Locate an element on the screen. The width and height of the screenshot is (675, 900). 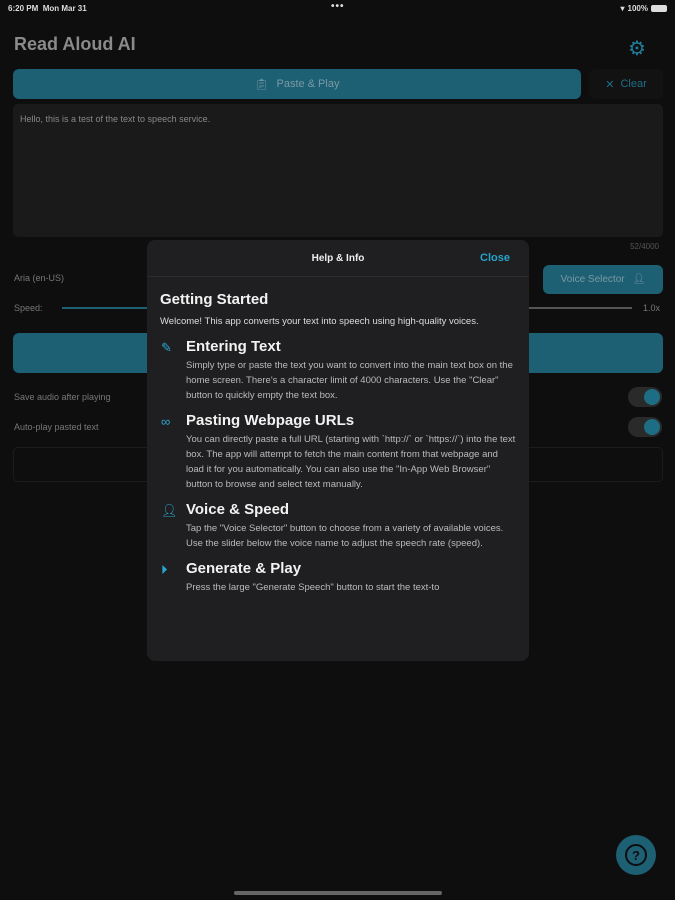
play-circle-icon: ⏵︎ is located at coordinates (164, 569).